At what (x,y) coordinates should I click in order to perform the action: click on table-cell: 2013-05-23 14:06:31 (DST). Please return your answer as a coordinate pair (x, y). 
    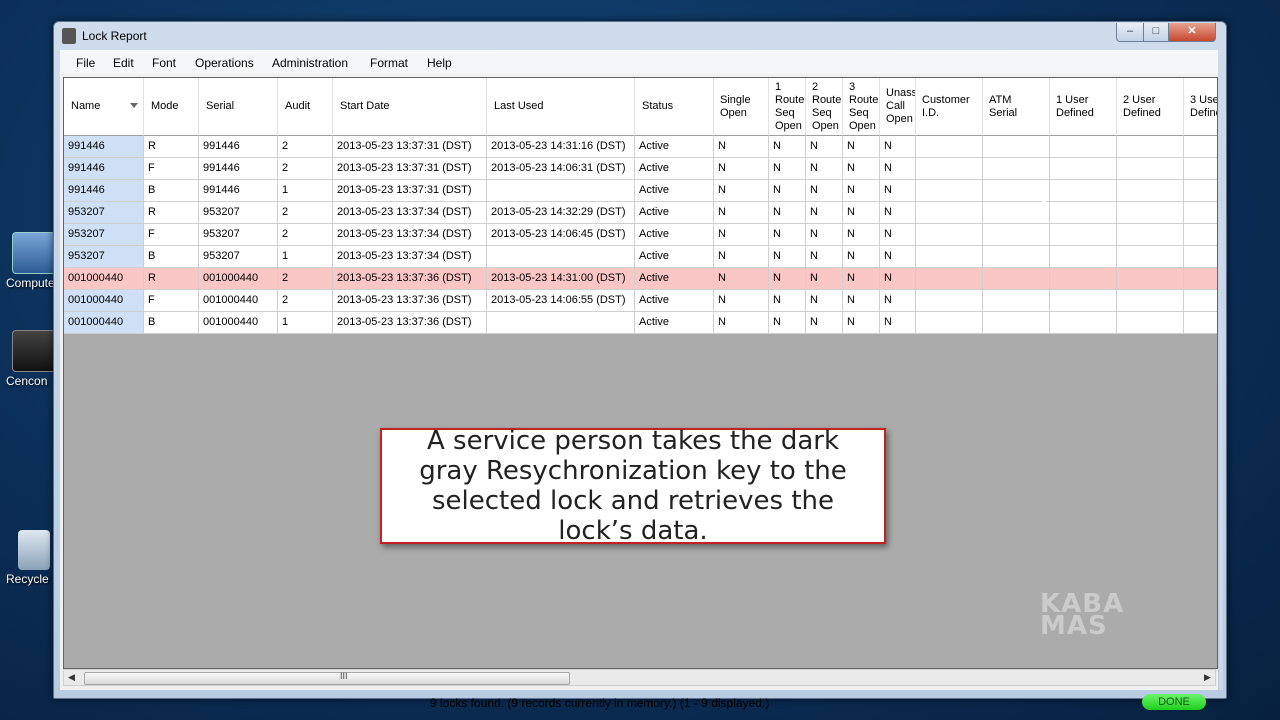
    Looking at the image, I should click on (561, 169).